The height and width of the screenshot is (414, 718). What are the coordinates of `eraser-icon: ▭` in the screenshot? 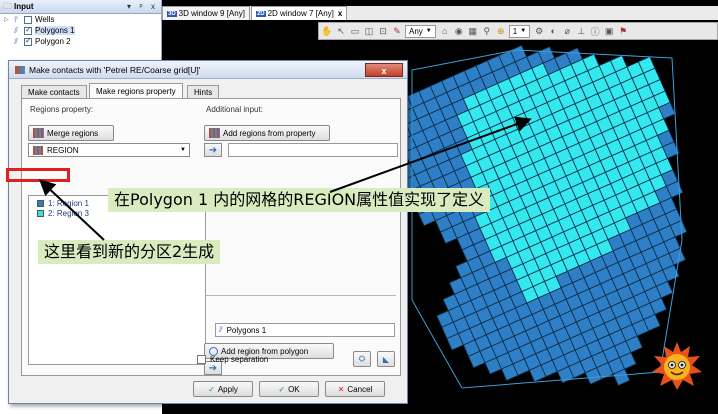 It's located at (355, 31).